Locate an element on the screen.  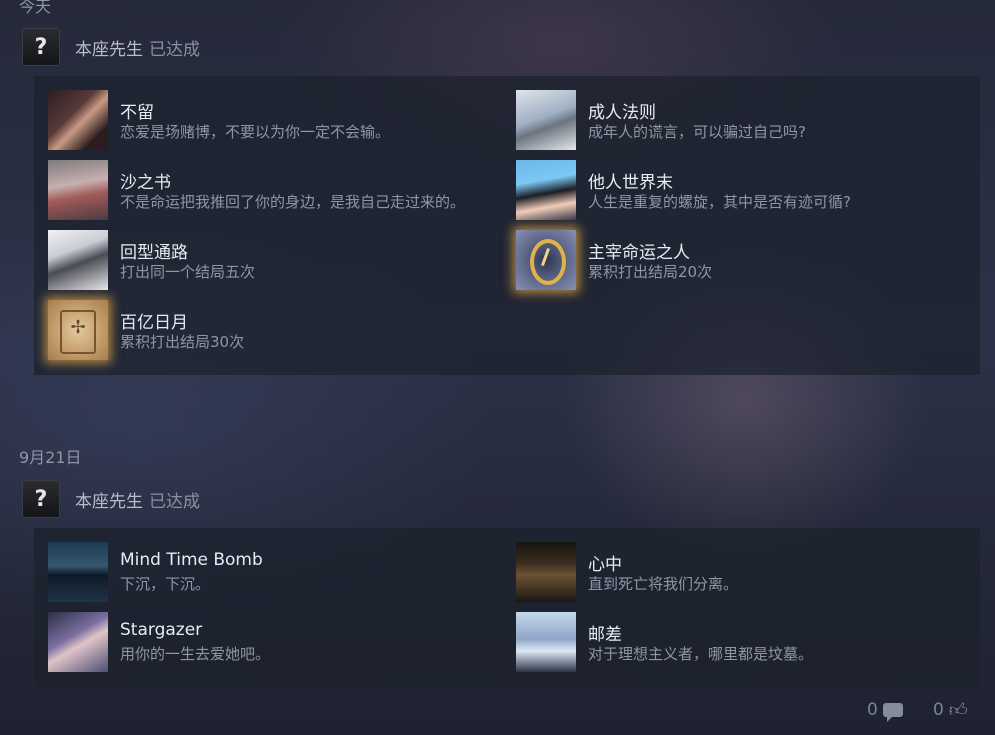
lake-night-art-icon is located at coordinates (78, 572).